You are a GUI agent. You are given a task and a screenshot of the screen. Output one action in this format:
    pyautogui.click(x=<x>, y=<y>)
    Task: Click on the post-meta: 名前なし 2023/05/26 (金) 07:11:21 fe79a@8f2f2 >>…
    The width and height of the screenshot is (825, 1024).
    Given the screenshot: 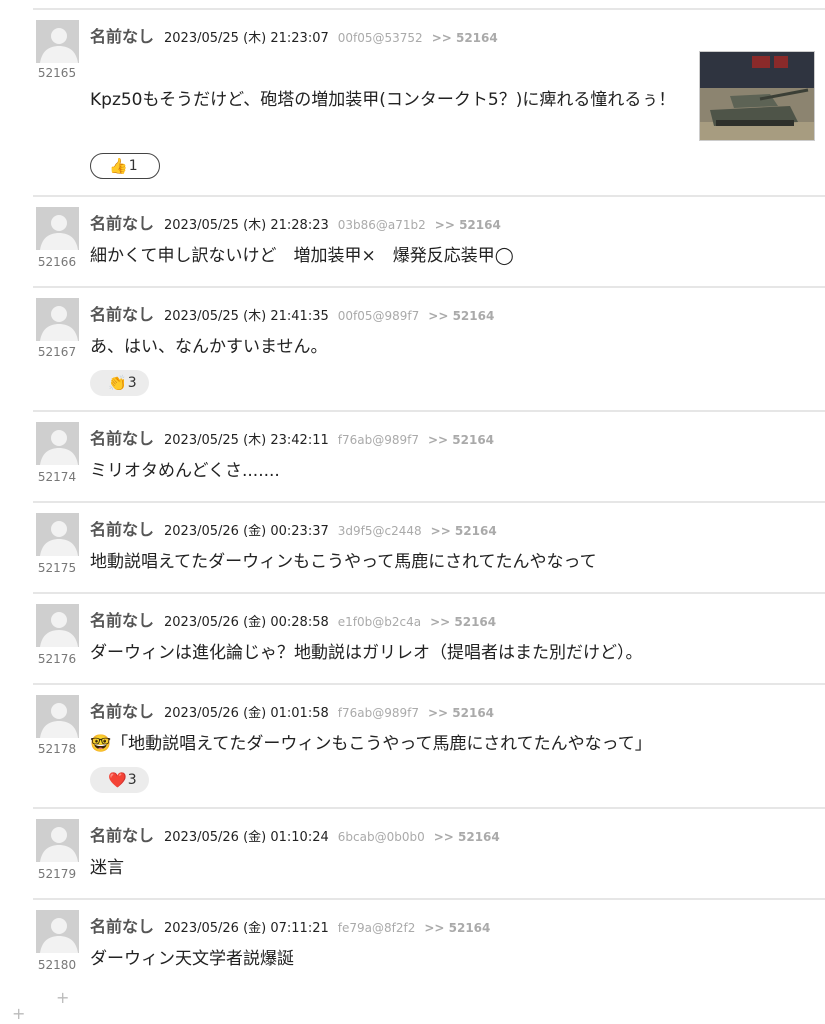 What is the action you would take?
    pyautogui.click(x=290, y=925)
    